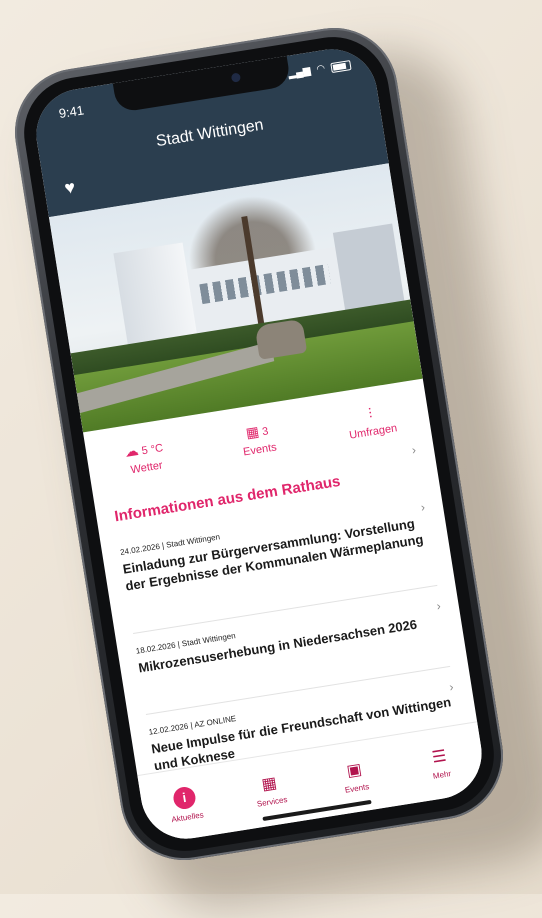 Image resolution: width=542 pixels, height=918 pixels. What do you see at coordinates (341, 66) in the screenshot?
I see `battery-icon` at bounding box center [341, 66].